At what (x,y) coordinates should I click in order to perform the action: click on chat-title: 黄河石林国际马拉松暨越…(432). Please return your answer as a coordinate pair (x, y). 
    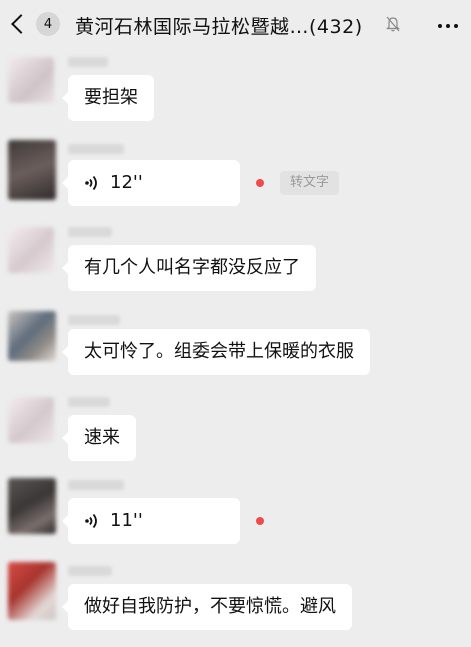
    Looking at the image, I should click on (219, 25).